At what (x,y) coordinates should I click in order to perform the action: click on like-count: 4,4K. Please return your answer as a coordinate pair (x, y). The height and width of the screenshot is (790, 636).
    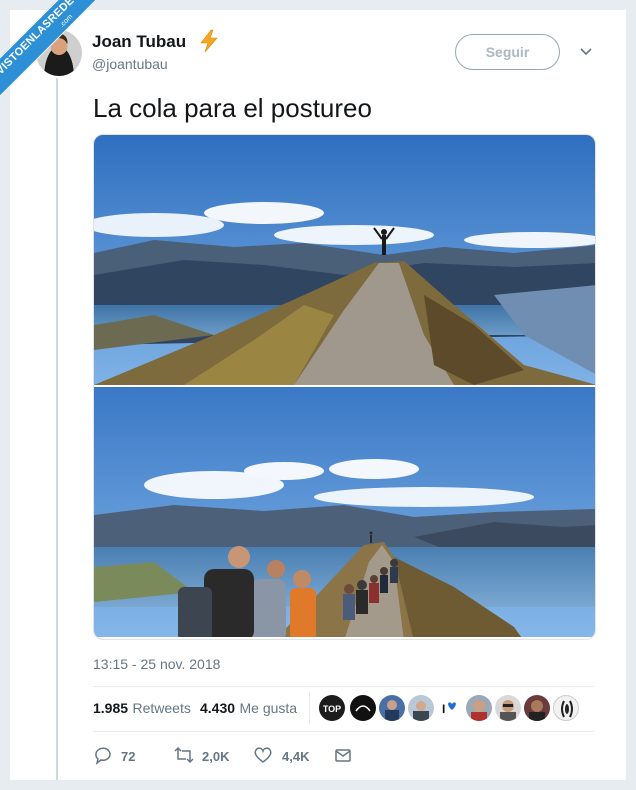
    Looking at the image, I should click on (296, 756).